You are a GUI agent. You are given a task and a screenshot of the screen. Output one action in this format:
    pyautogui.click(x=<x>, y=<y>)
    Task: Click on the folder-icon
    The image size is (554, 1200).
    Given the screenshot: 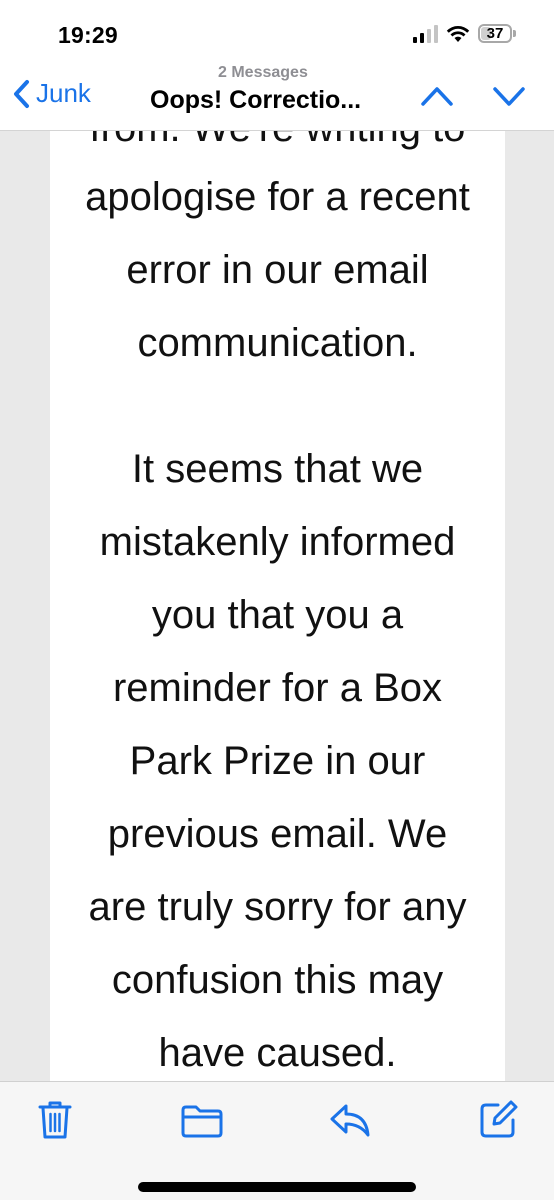 What is the action you would take?
    pyautogui.click(x=202, y=1121)
    